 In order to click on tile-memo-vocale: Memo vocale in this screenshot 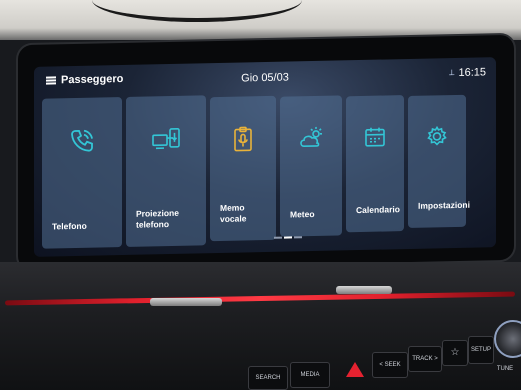, I will do `click(243, 168)`.